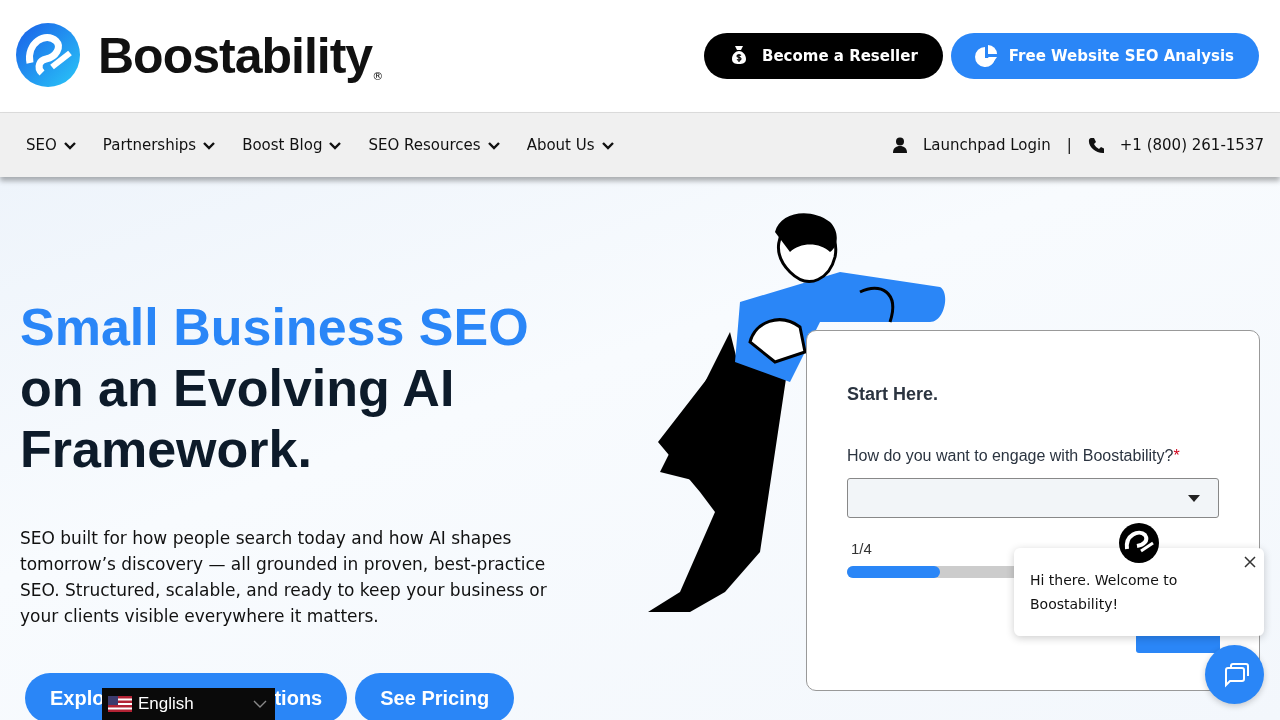 The height and width of the screenshot is (720, 1280). I want to click on seo-analysis-button: Free Website SEO Analysis, so click(1104, 56).